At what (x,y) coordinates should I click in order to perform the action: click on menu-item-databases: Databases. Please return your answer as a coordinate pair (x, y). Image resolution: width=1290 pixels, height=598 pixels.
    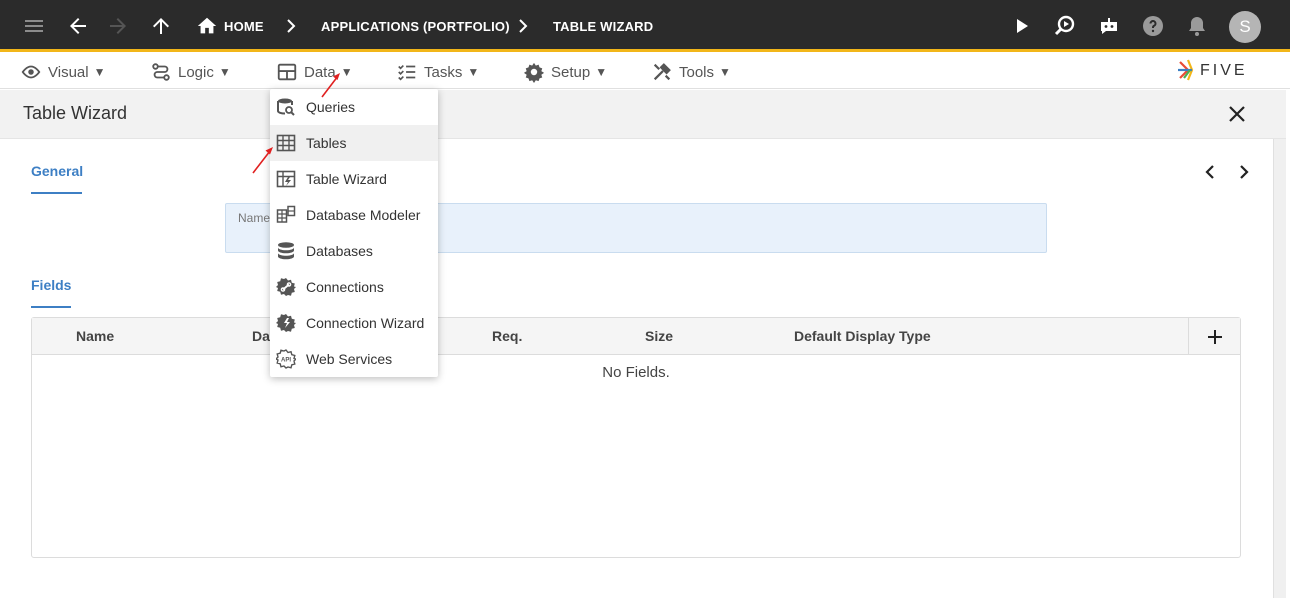
    Looking at the image, I should click on (354, 251).